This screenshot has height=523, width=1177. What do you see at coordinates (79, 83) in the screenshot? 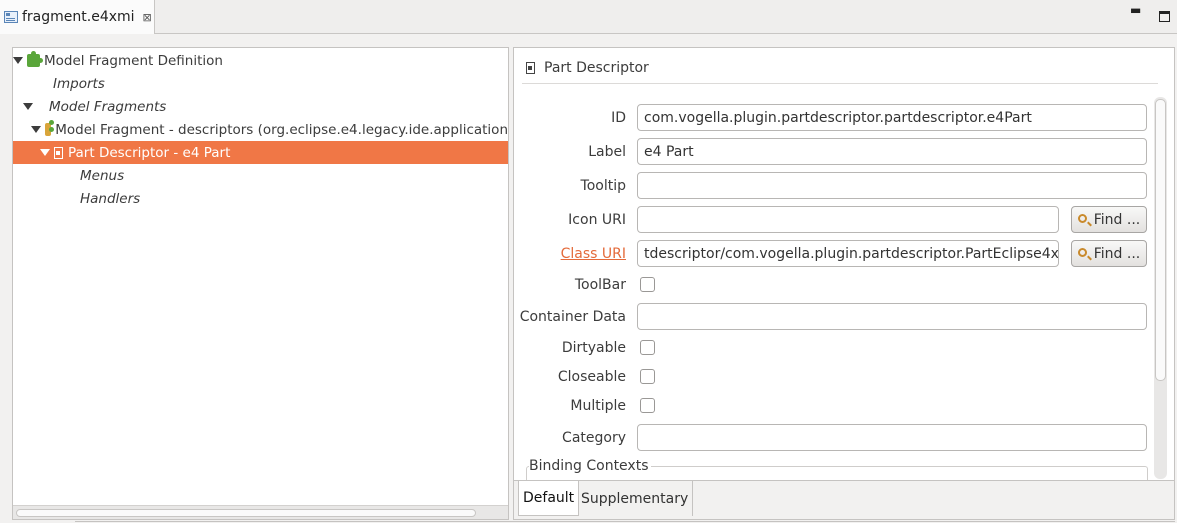
I see `tree-item-label: Imports` at bounding box center [79, 83].